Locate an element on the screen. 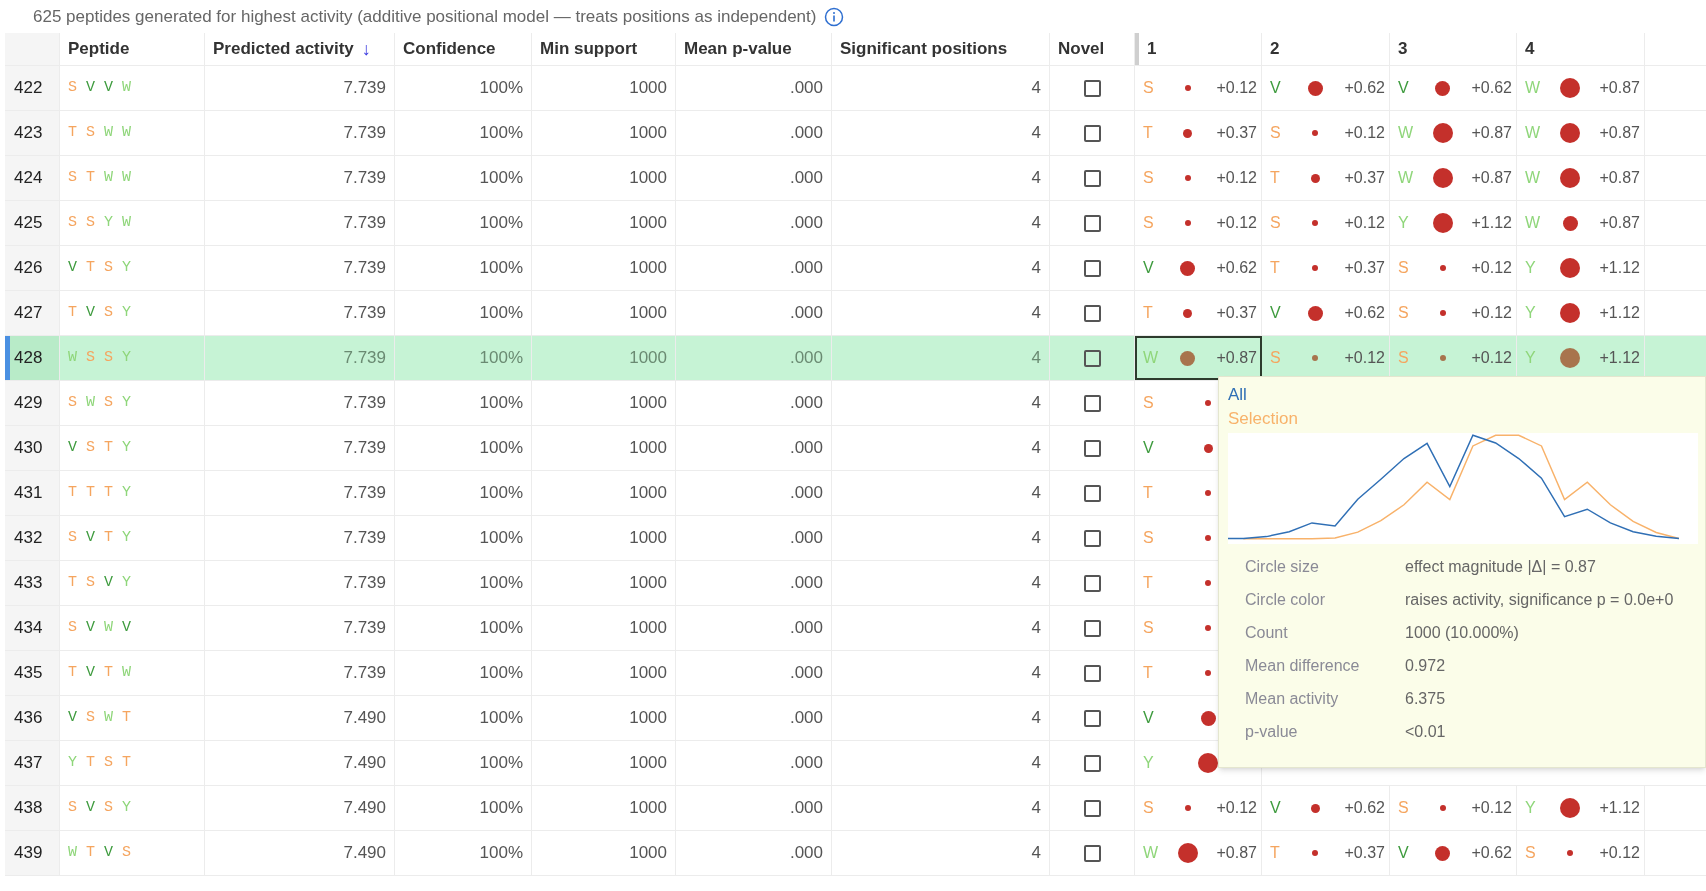 The width and height of the screenshot is (1706, 891). row-number: 437 is located at coordinates (32, 763).